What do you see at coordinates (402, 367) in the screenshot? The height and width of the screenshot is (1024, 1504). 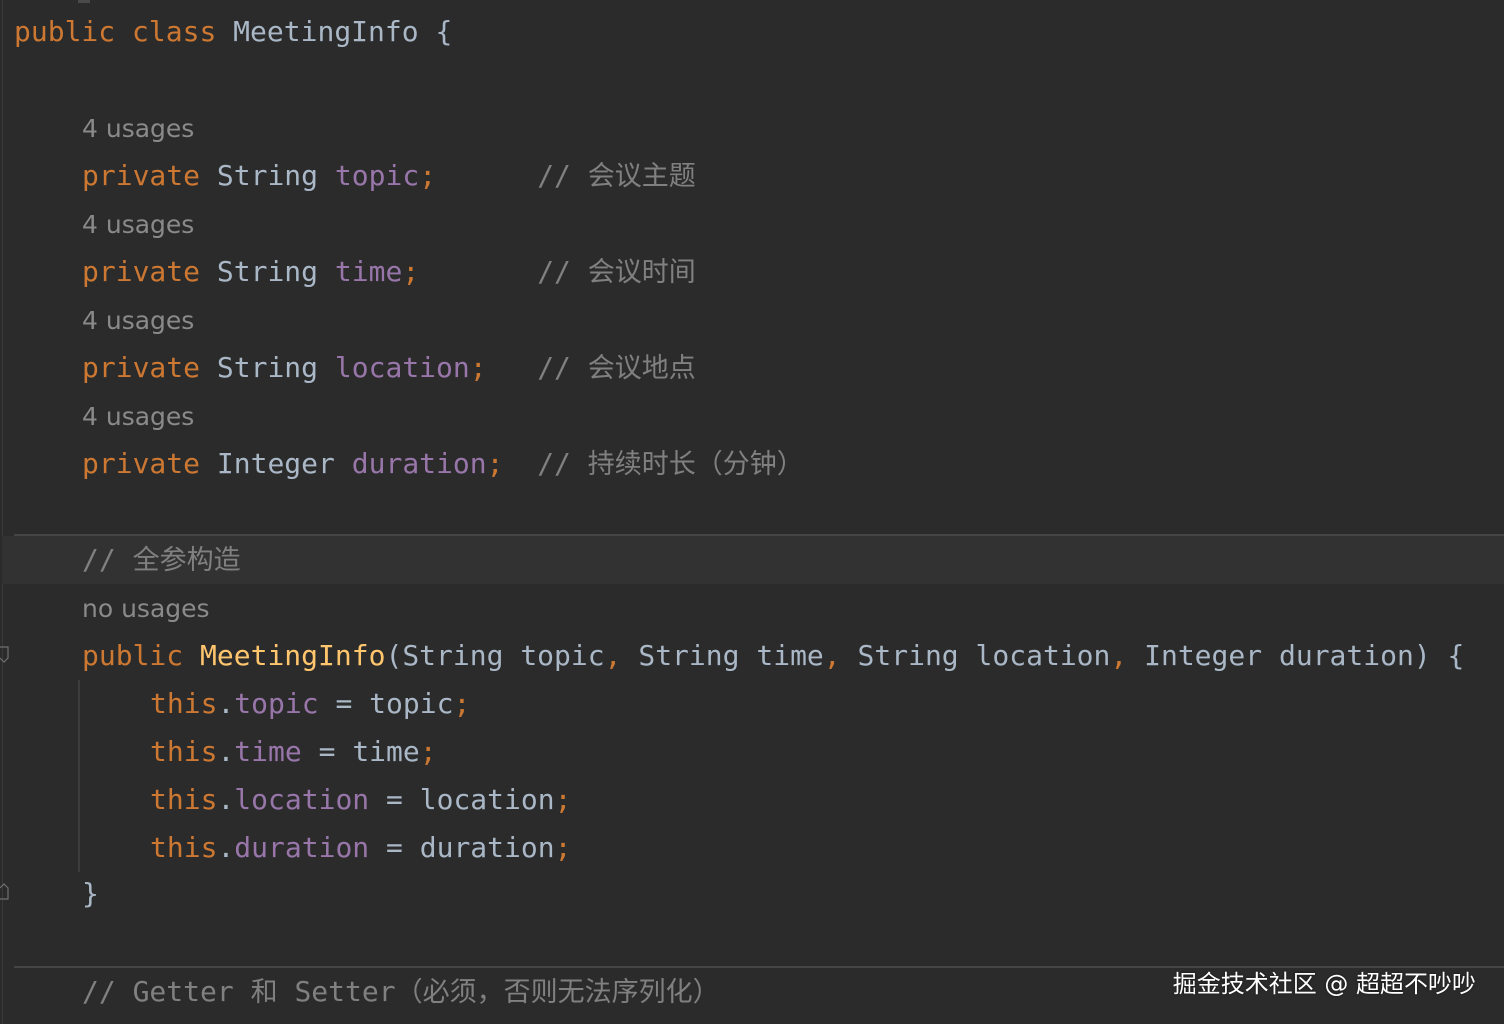 I see `field-name: location` at bounding box center [402, 367].